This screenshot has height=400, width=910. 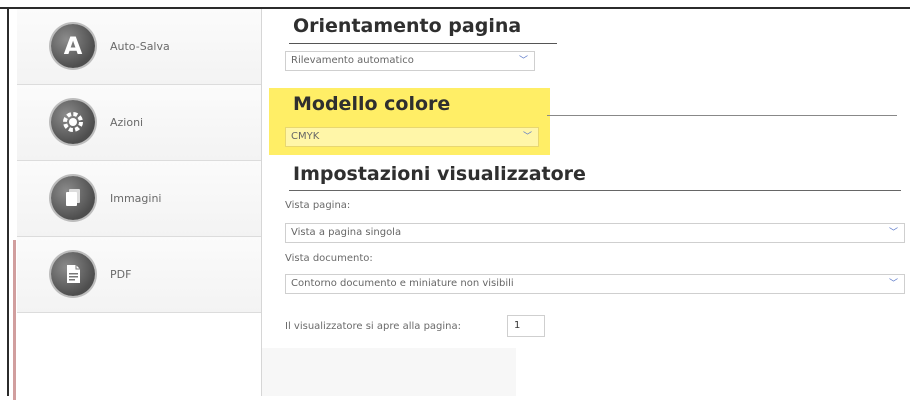 What do you see at coordinates (139, 275) in the screenshot?
I see `sidebar-item-pdf: PDF` at bounding box center [139, 275].